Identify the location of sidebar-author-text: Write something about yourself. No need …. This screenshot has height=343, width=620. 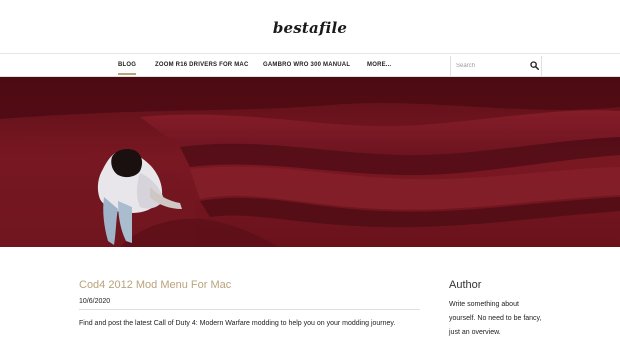
(495, 318).